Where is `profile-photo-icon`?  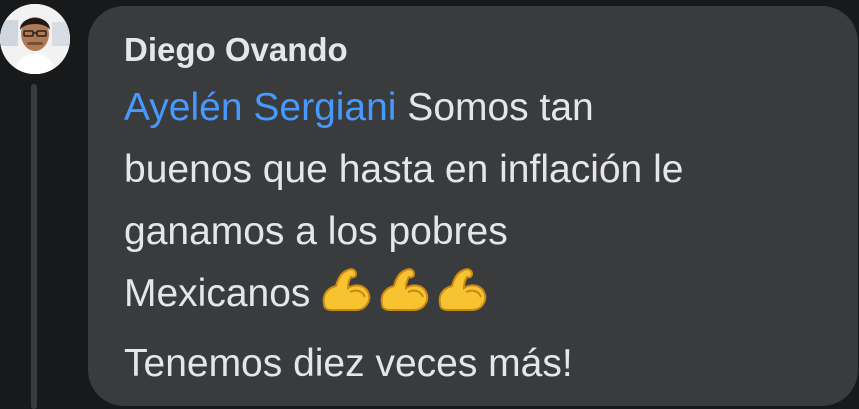 profile-photo-icon is located at coordinates (35, 39).